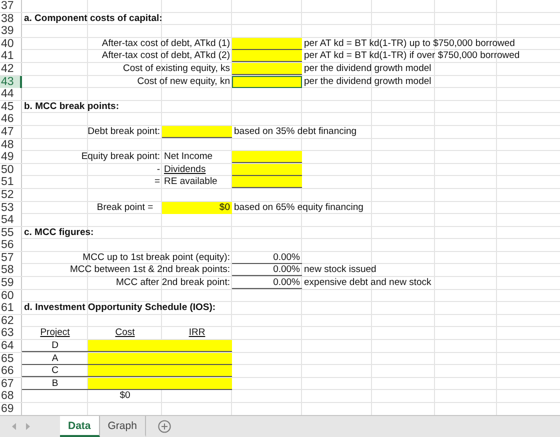 This screenshot has width=560, height=437. Describe the element at coordinates (295, 132) in the screenshot. I see `note-text: based on 35% debt financing` at that location.